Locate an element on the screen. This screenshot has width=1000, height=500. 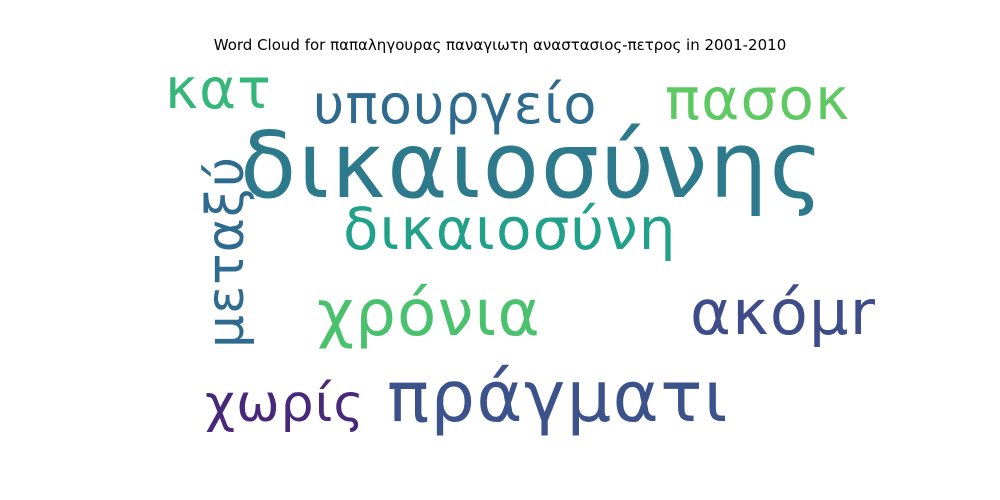
word-4: δικαιοσύνη is located at coordinates (510, 229).